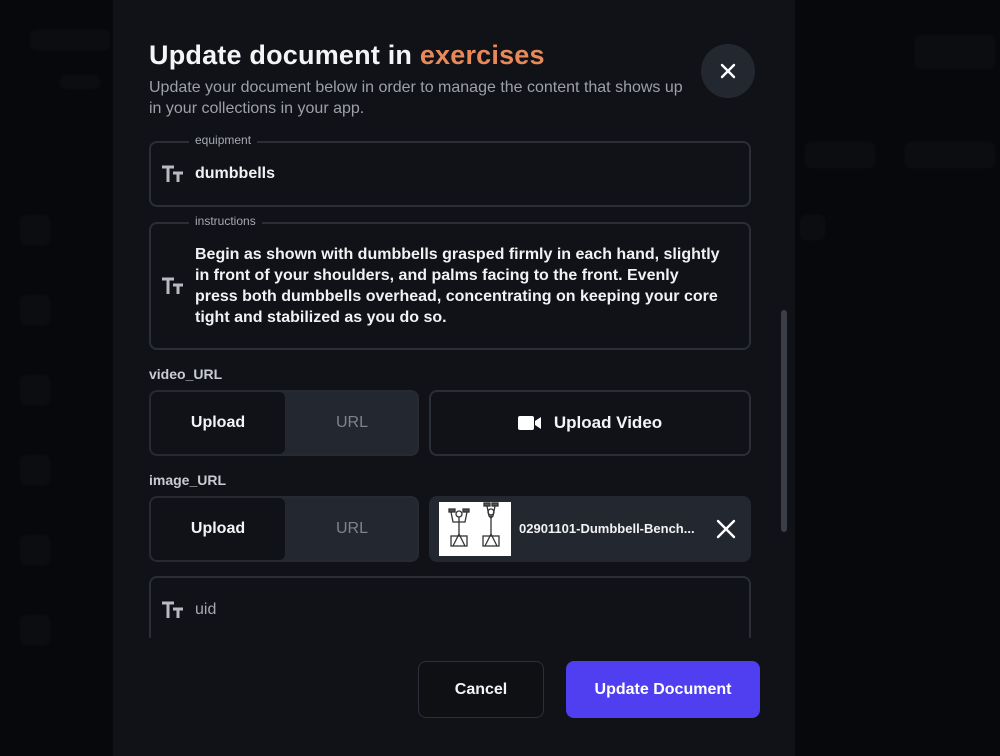  What do you see at coordinates (482, 55) in the screenshot?
I see `modal-title-collection: exercises` at bounding box center [482, 55].